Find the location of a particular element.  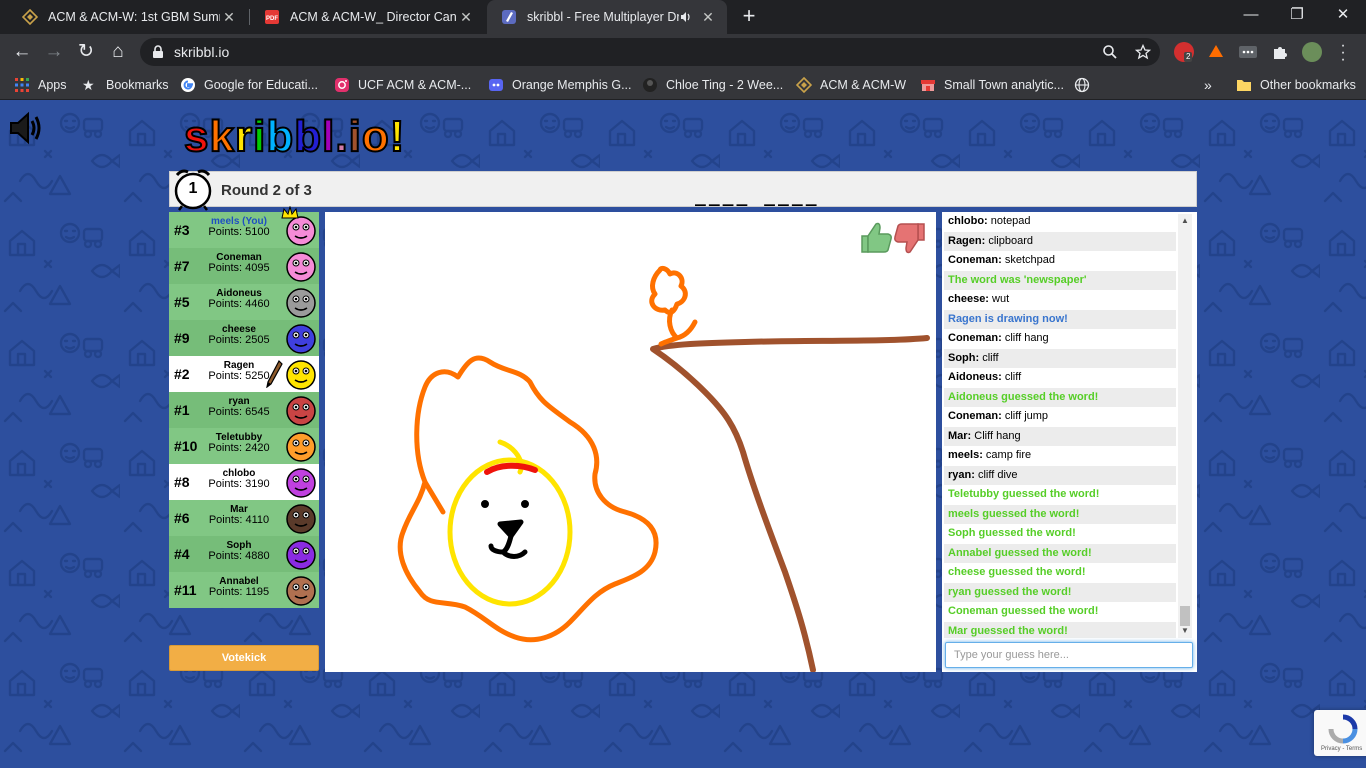

chat-message: Coneman: cliff jump is located at coordinates (1060, 417).